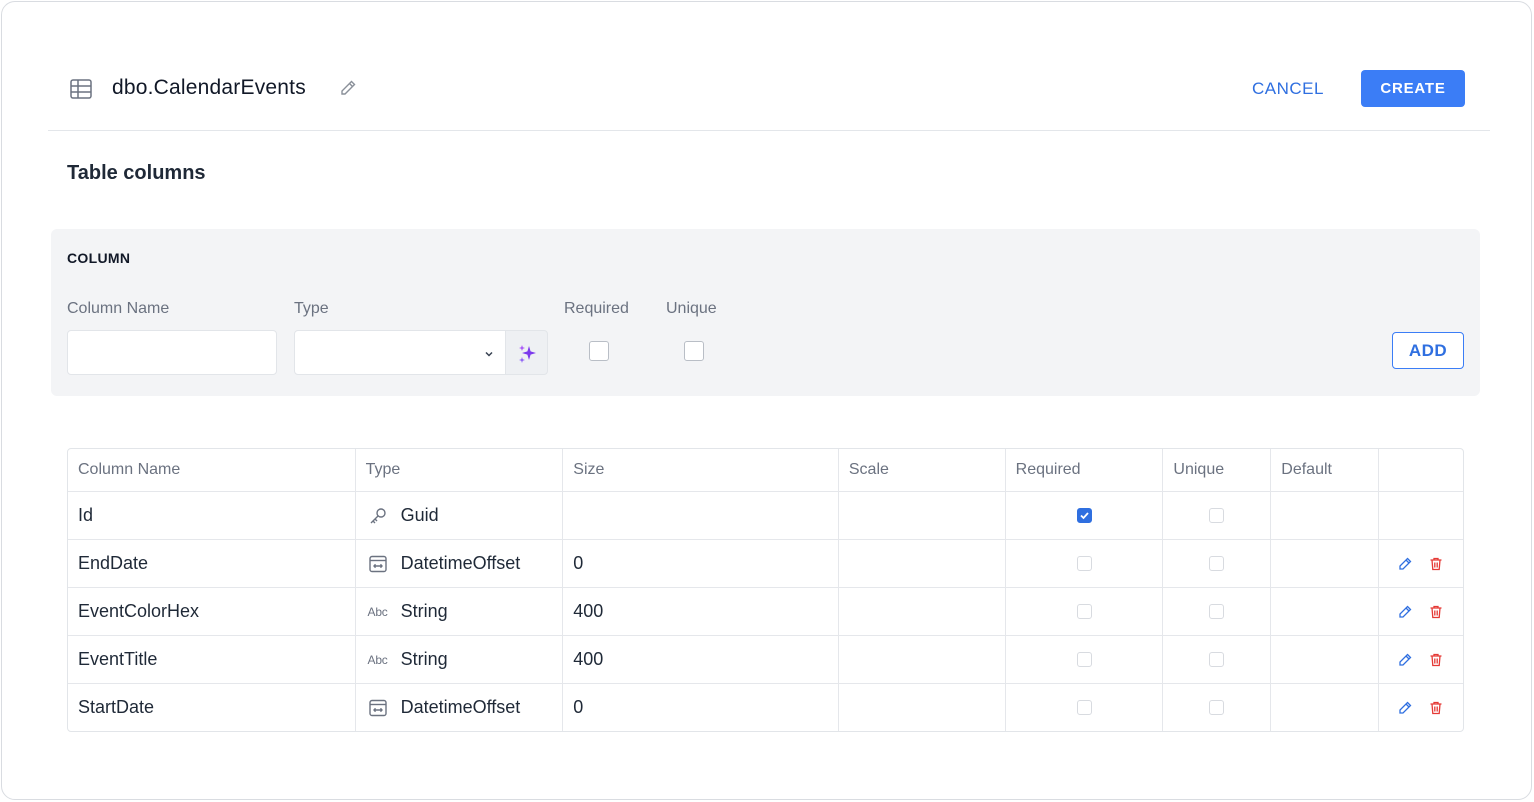 The width and height of the screenshot is (1534, 802). I want to click on section-title: Table columns, so click(136, 173).